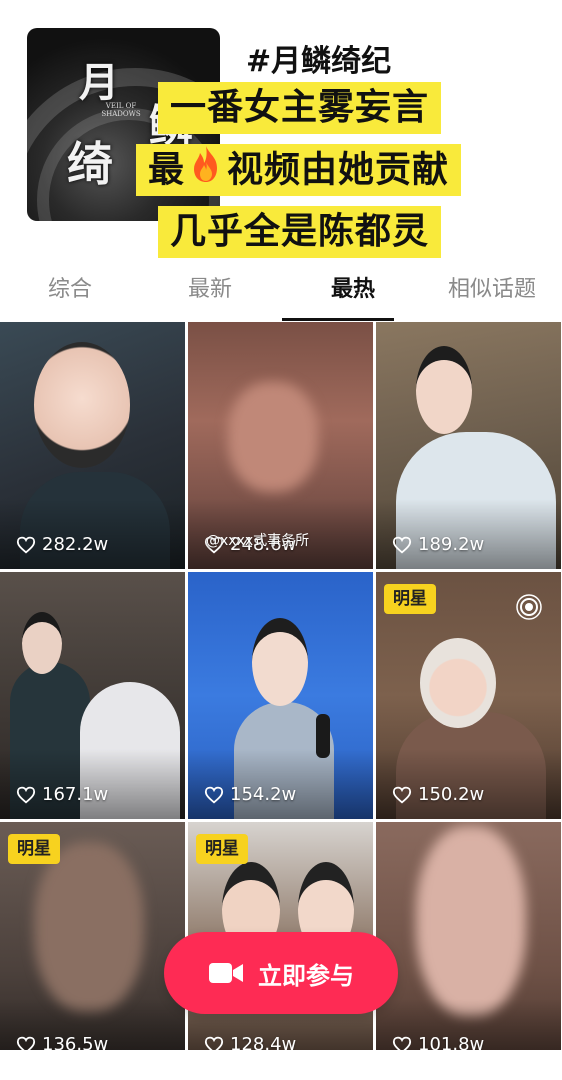 The height and width of the screenshot is (1080, 562). I want to click on video-card: 154.2w, so click(280, 695).